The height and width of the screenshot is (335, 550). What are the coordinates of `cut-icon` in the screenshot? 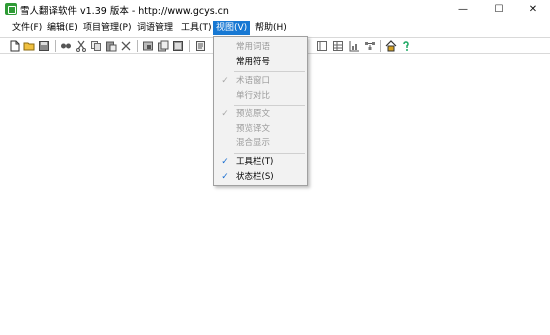 It's located at (81, 46).